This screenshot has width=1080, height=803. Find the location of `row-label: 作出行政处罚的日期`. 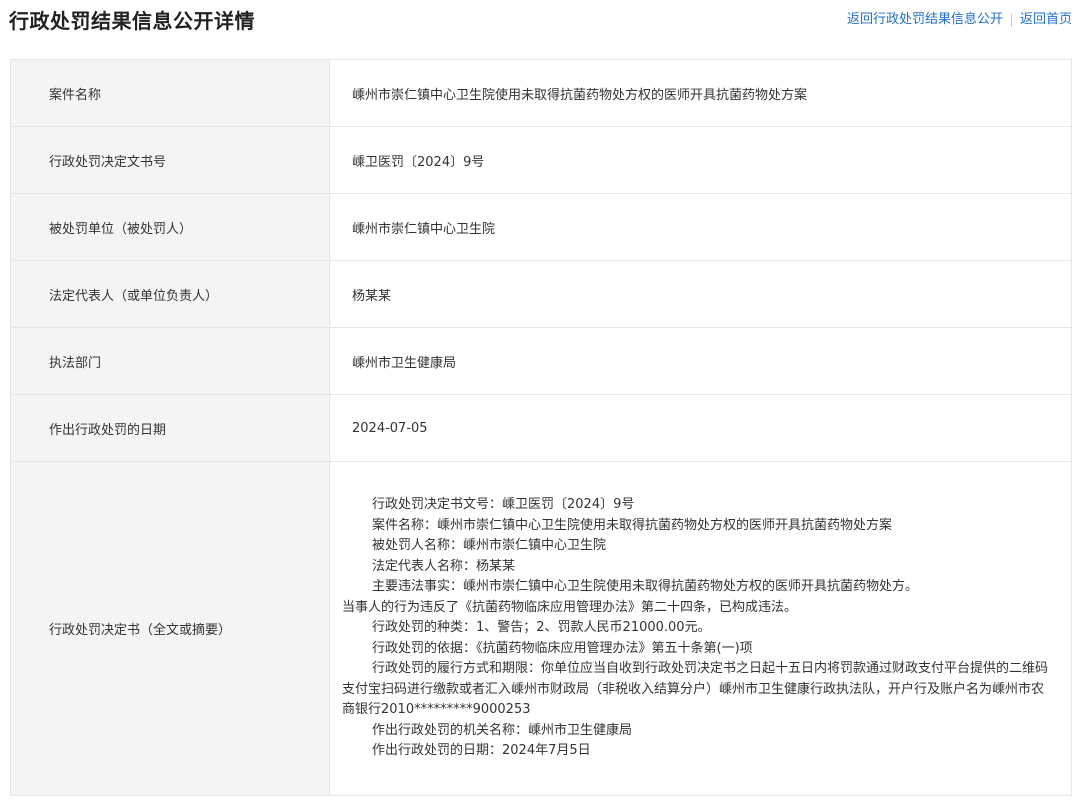

row-label: 作出行政处罚的日期 is located at coordinates (170, 428).